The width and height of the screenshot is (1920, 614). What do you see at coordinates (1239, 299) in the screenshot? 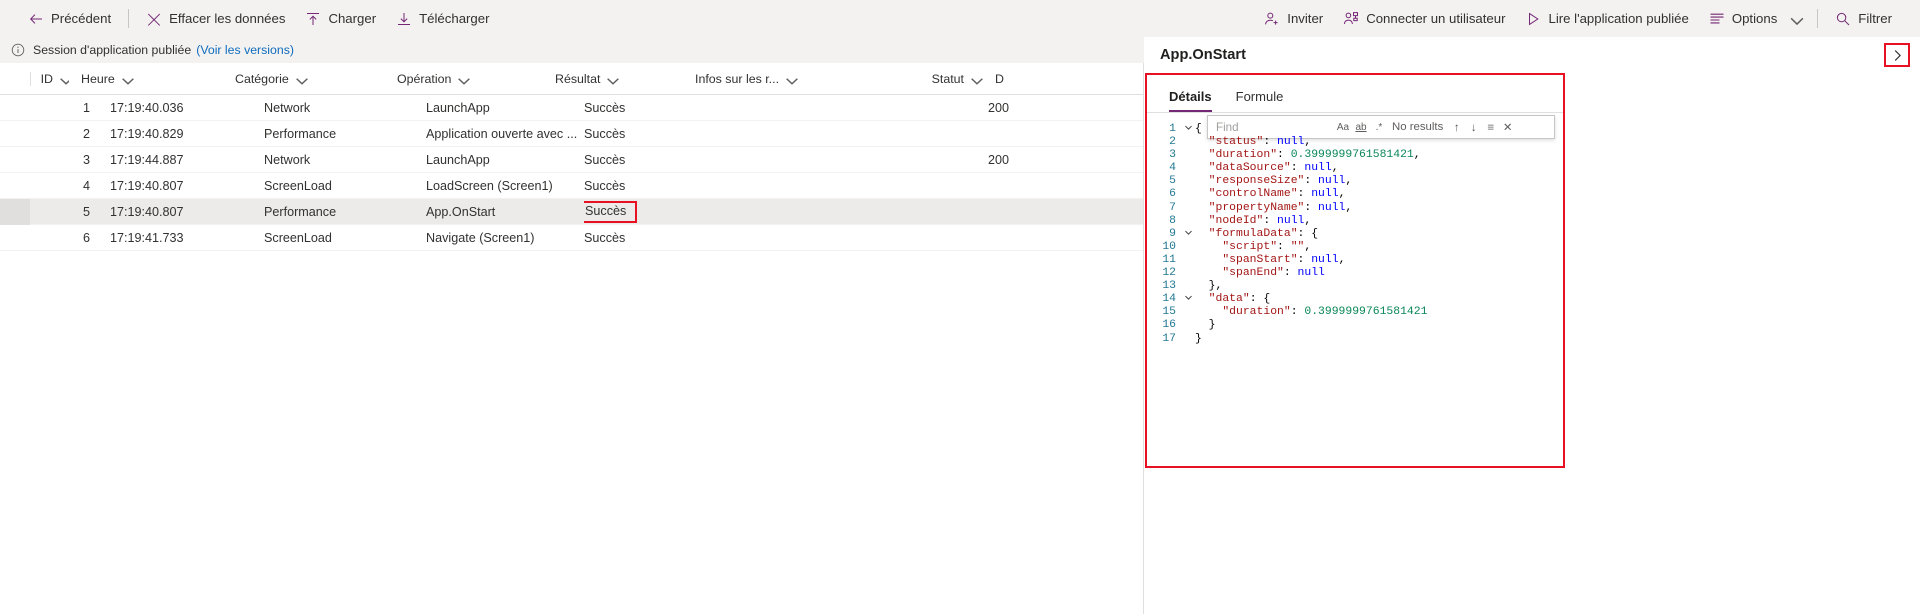
I see `code-text: "data": {` at bounding box center [1239, 299].